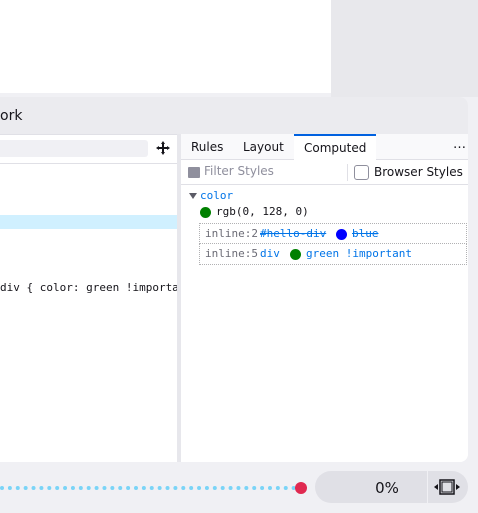 The height and width of the screenshot is (513, 478). I want to click on panel-titlebar: ork, so click(234, 115).